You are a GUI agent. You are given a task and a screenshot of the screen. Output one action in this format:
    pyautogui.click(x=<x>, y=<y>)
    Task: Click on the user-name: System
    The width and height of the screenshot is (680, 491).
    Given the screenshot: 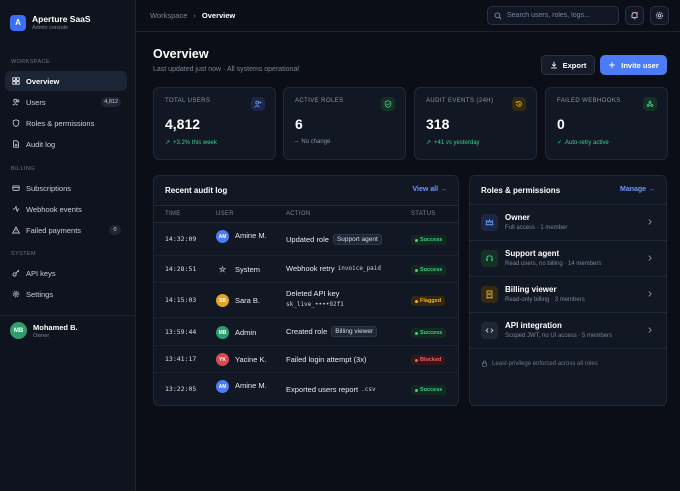 What is the action you would take?
    pyautogui.click(x=248, y=269)
    